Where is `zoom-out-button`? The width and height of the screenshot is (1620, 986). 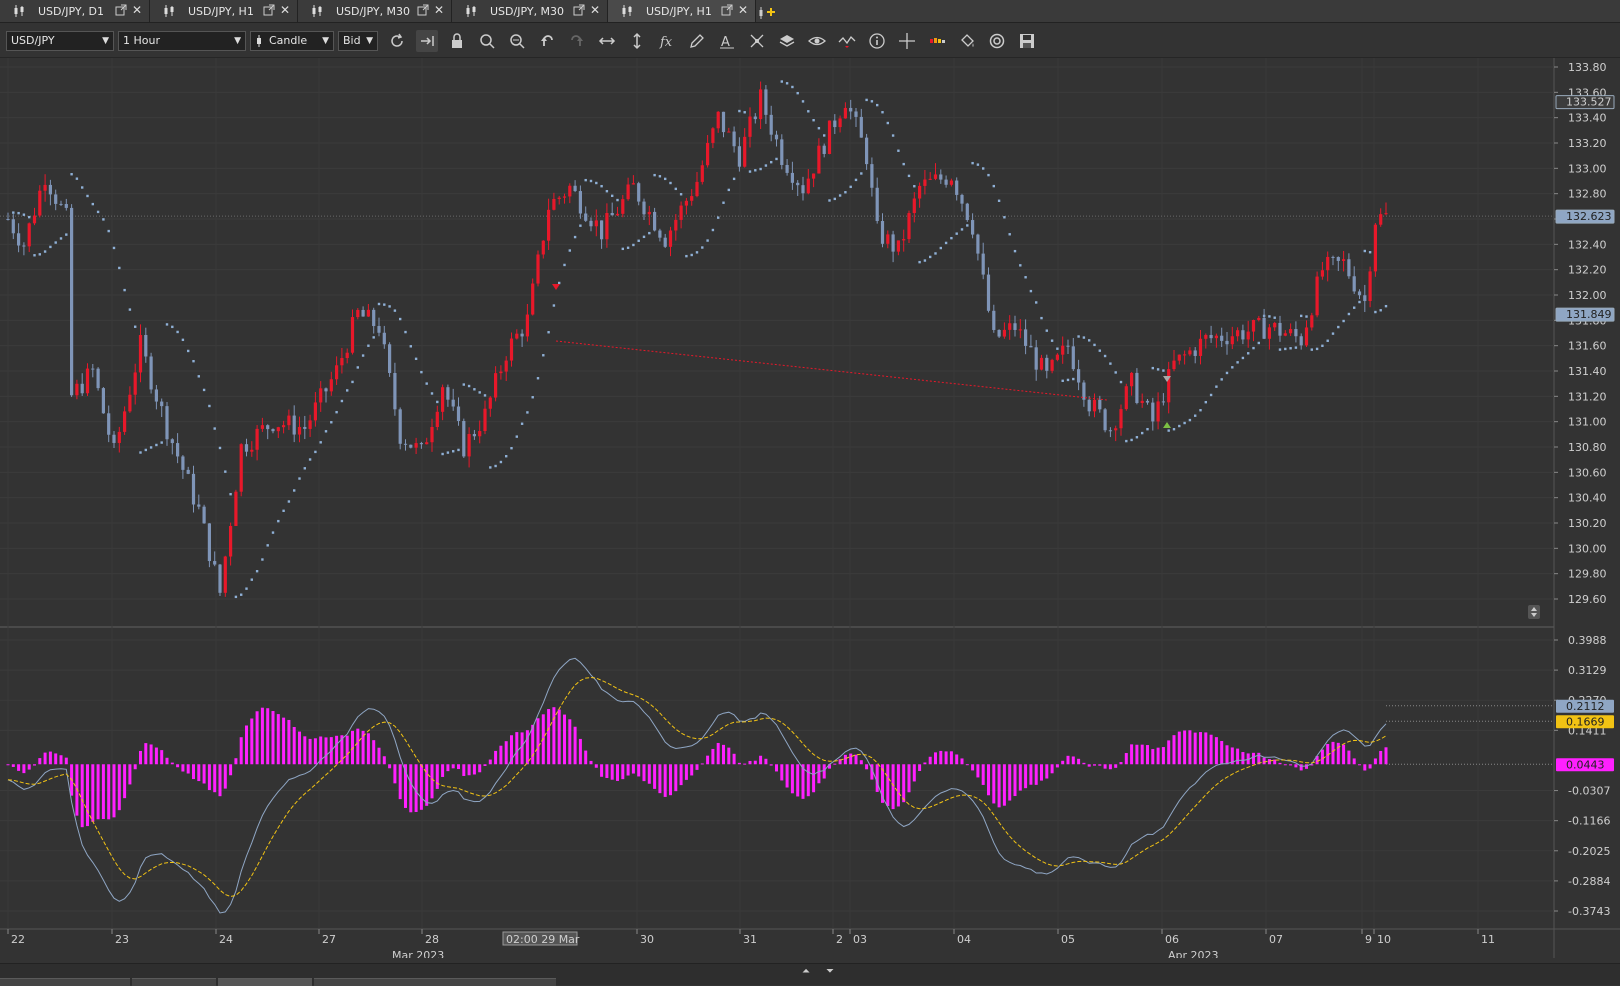
zoom-out-button is located at coordinates (517, 41).